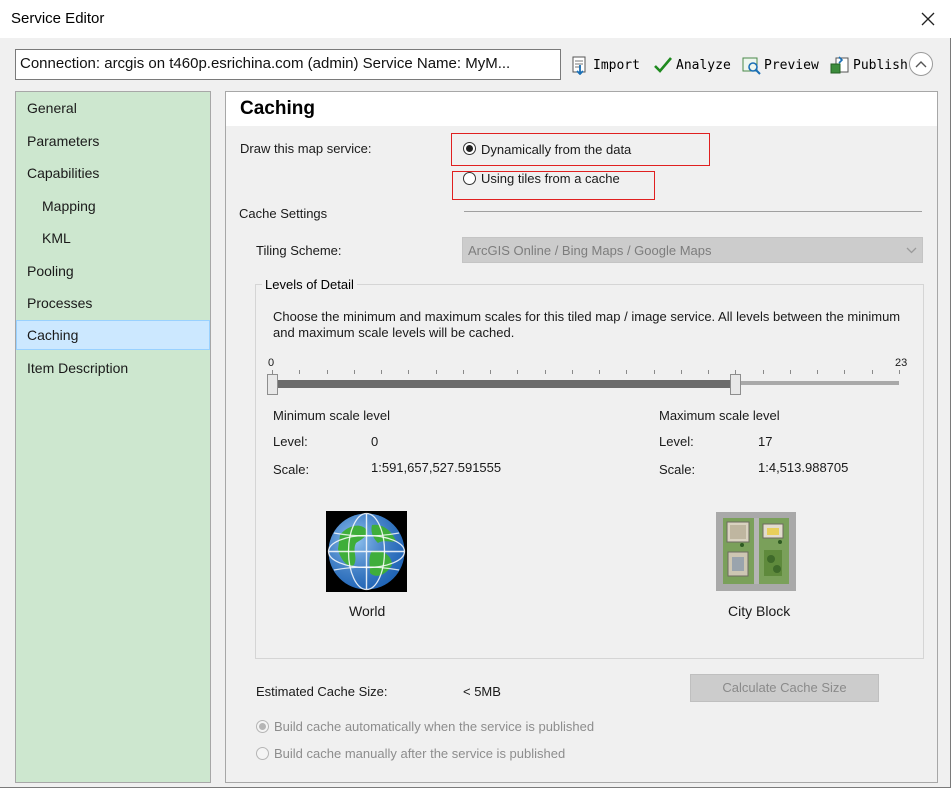 The width and height of the screenshot is (952, 789). What do you see at coordinates (791, 65) in the screenshot?
I see `preview-label: Preview` at bounding box center [791, 65].